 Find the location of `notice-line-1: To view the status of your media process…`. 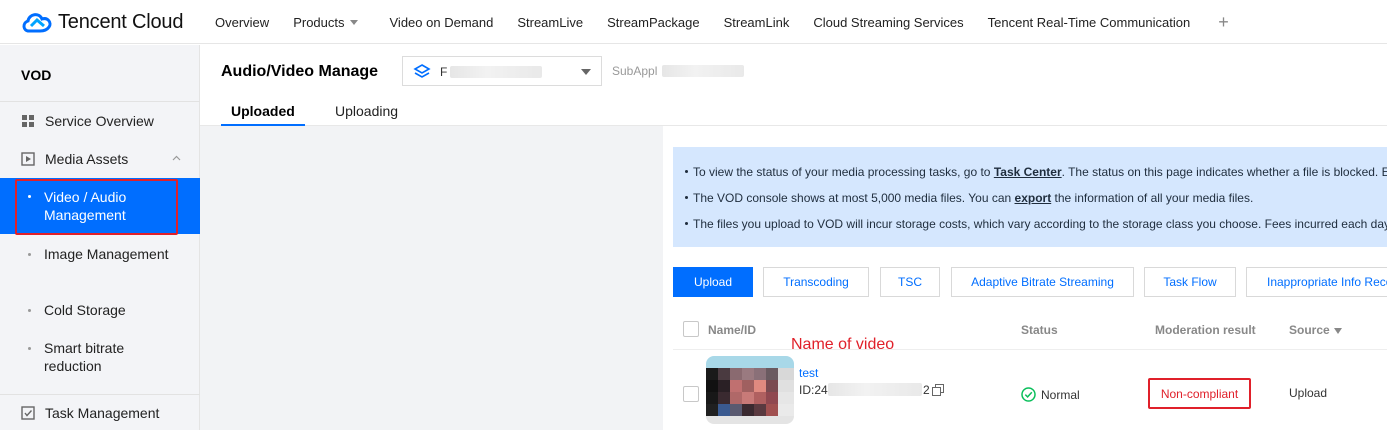

notice-line-1: To view the status of your media process… is located at coordinates (1040, 172).